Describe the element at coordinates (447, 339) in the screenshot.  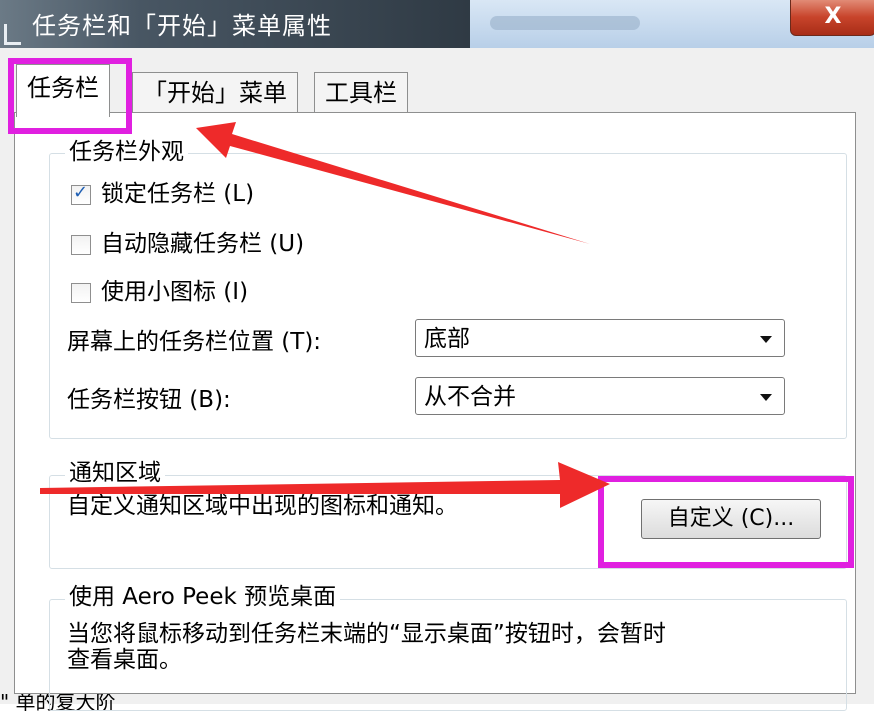
I see `taskbar-location-value: 底部` at that location.